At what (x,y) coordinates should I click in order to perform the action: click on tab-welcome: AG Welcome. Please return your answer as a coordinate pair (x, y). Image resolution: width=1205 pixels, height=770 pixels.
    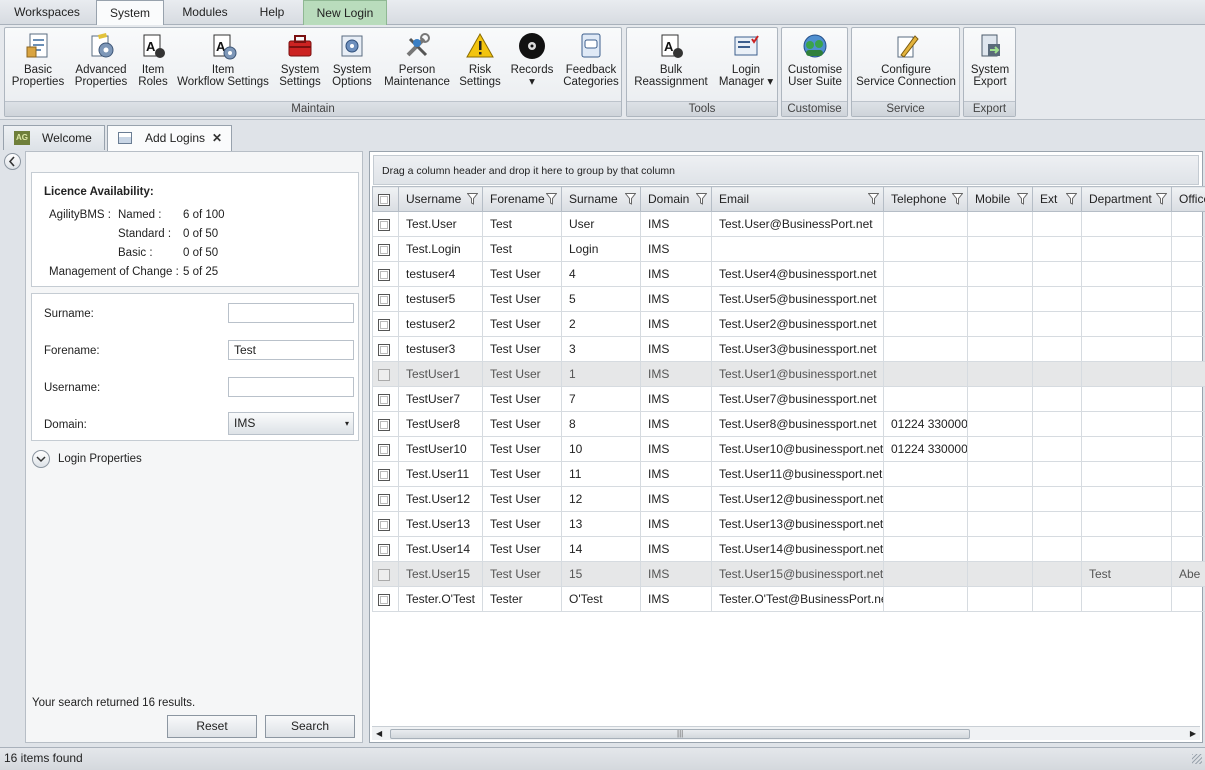
    Looking at the image, I should click on (54, 137).